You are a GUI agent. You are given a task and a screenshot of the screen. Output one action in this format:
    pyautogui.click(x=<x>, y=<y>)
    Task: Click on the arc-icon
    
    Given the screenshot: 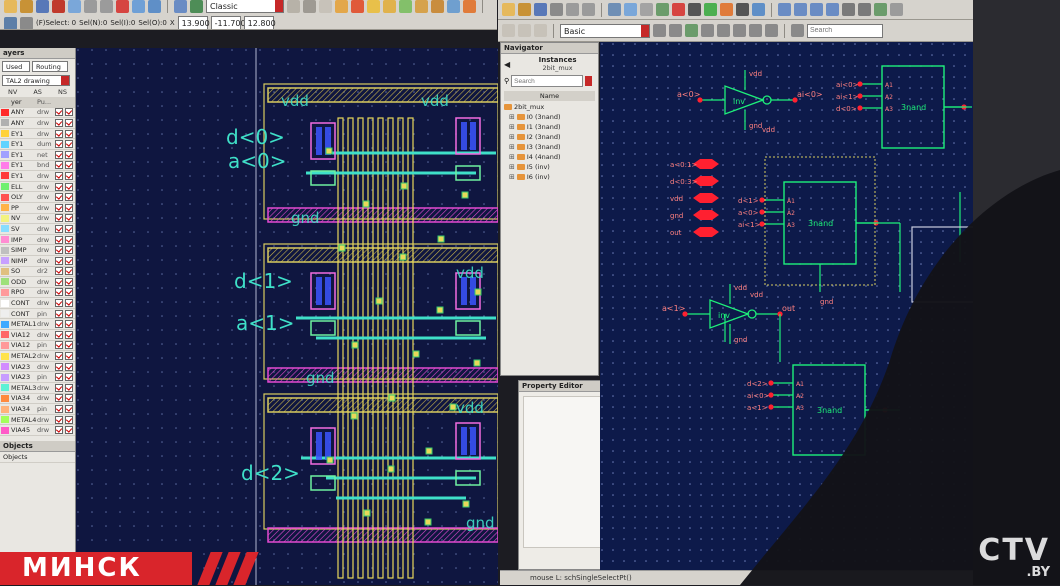 What is the action you would take?
    pyautogui.click(x=540, y=30)
    